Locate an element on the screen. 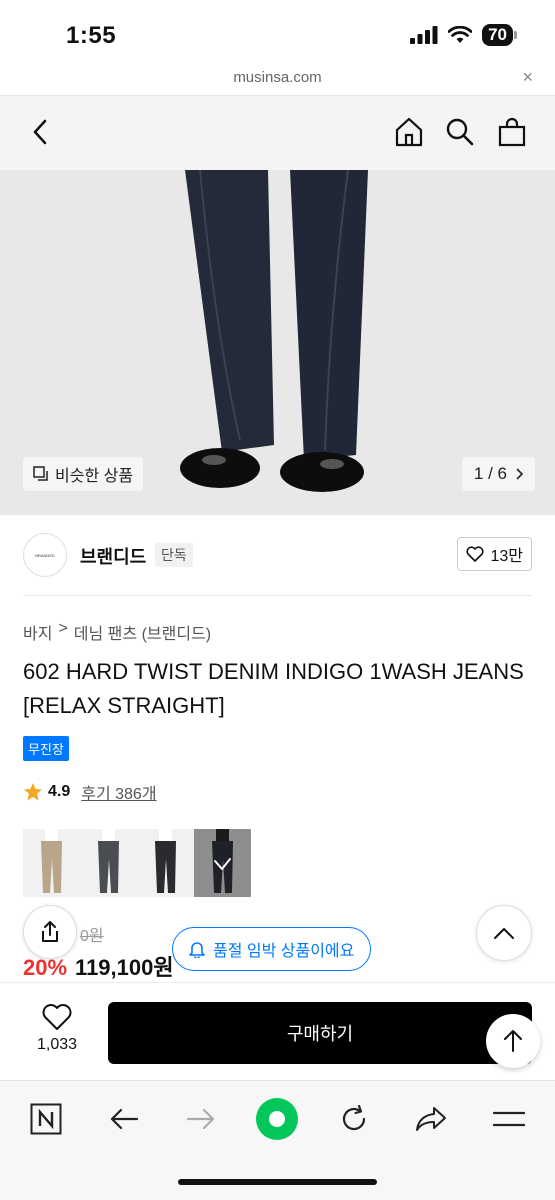  share-page-button is located at coordinates (431, 1119).